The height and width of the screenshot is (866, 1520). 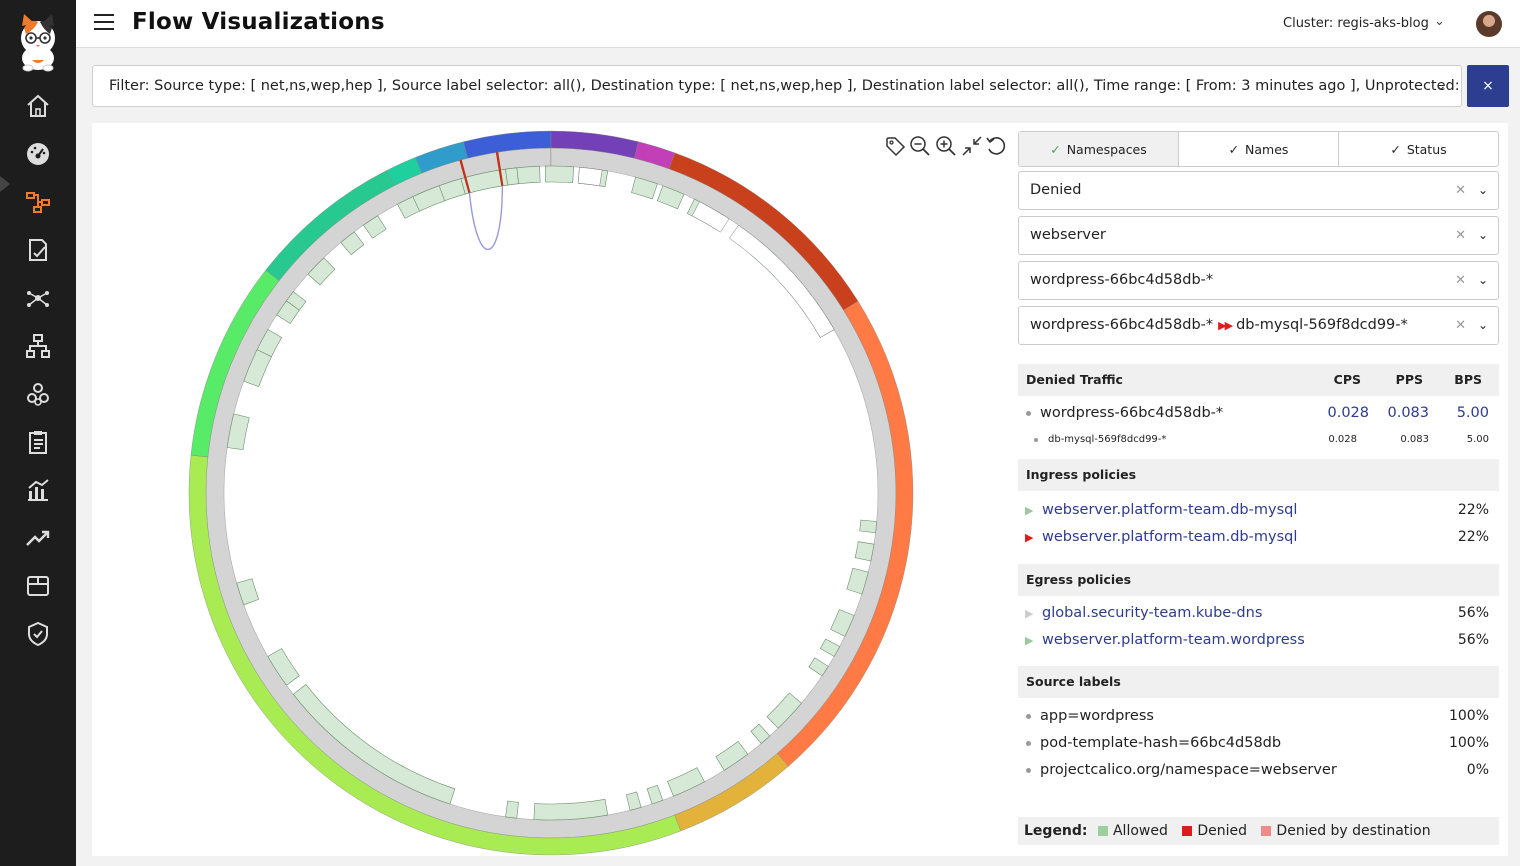 I want to click on nav-flow-visualizations, so click(x=38, y=202).